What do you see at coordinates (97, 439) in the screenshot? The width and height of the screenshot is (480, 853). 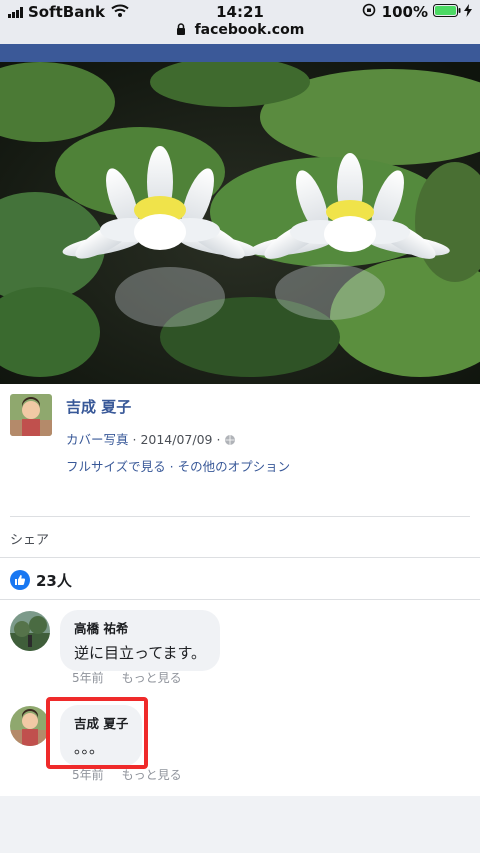 I see `album-link: カバー写真` at bounding box center [97, 439].